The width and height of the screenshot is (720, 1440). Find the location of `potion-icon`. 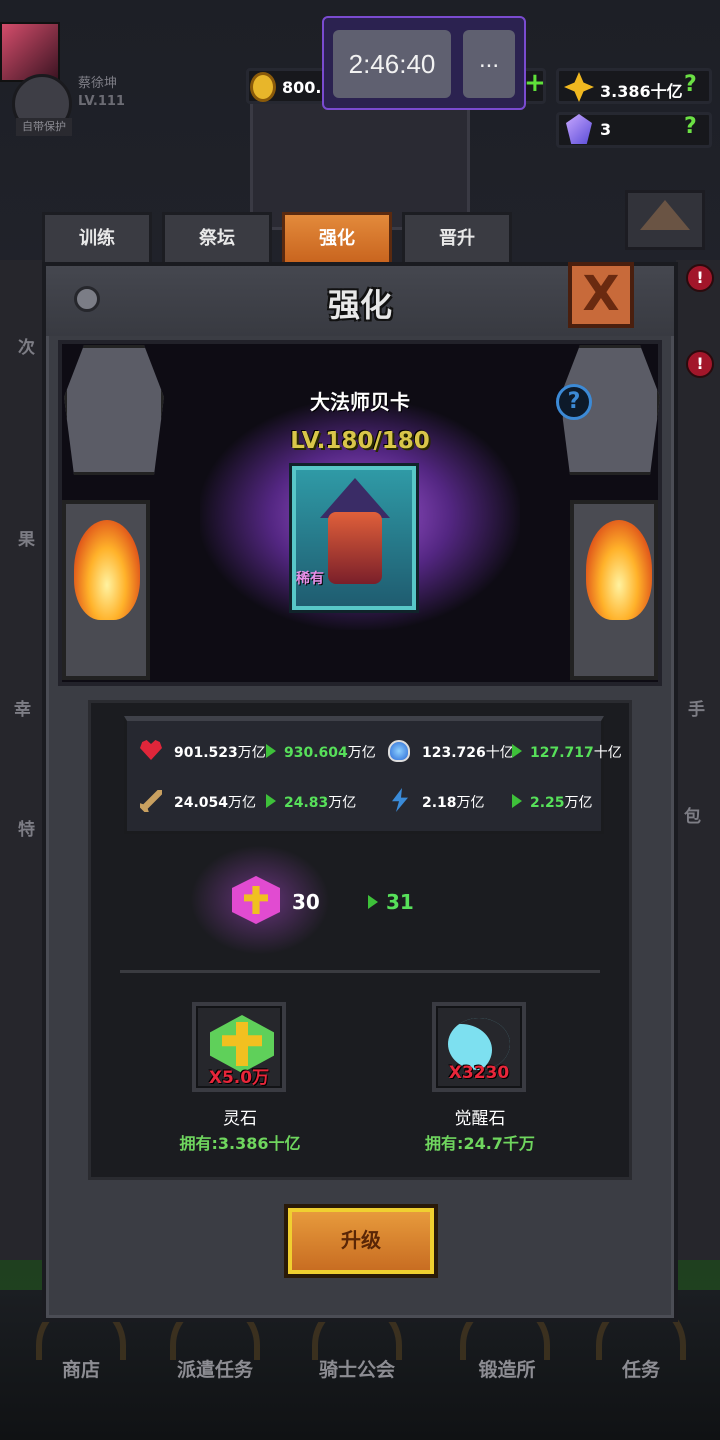

potion-icon is located at coordinates (399, 751).